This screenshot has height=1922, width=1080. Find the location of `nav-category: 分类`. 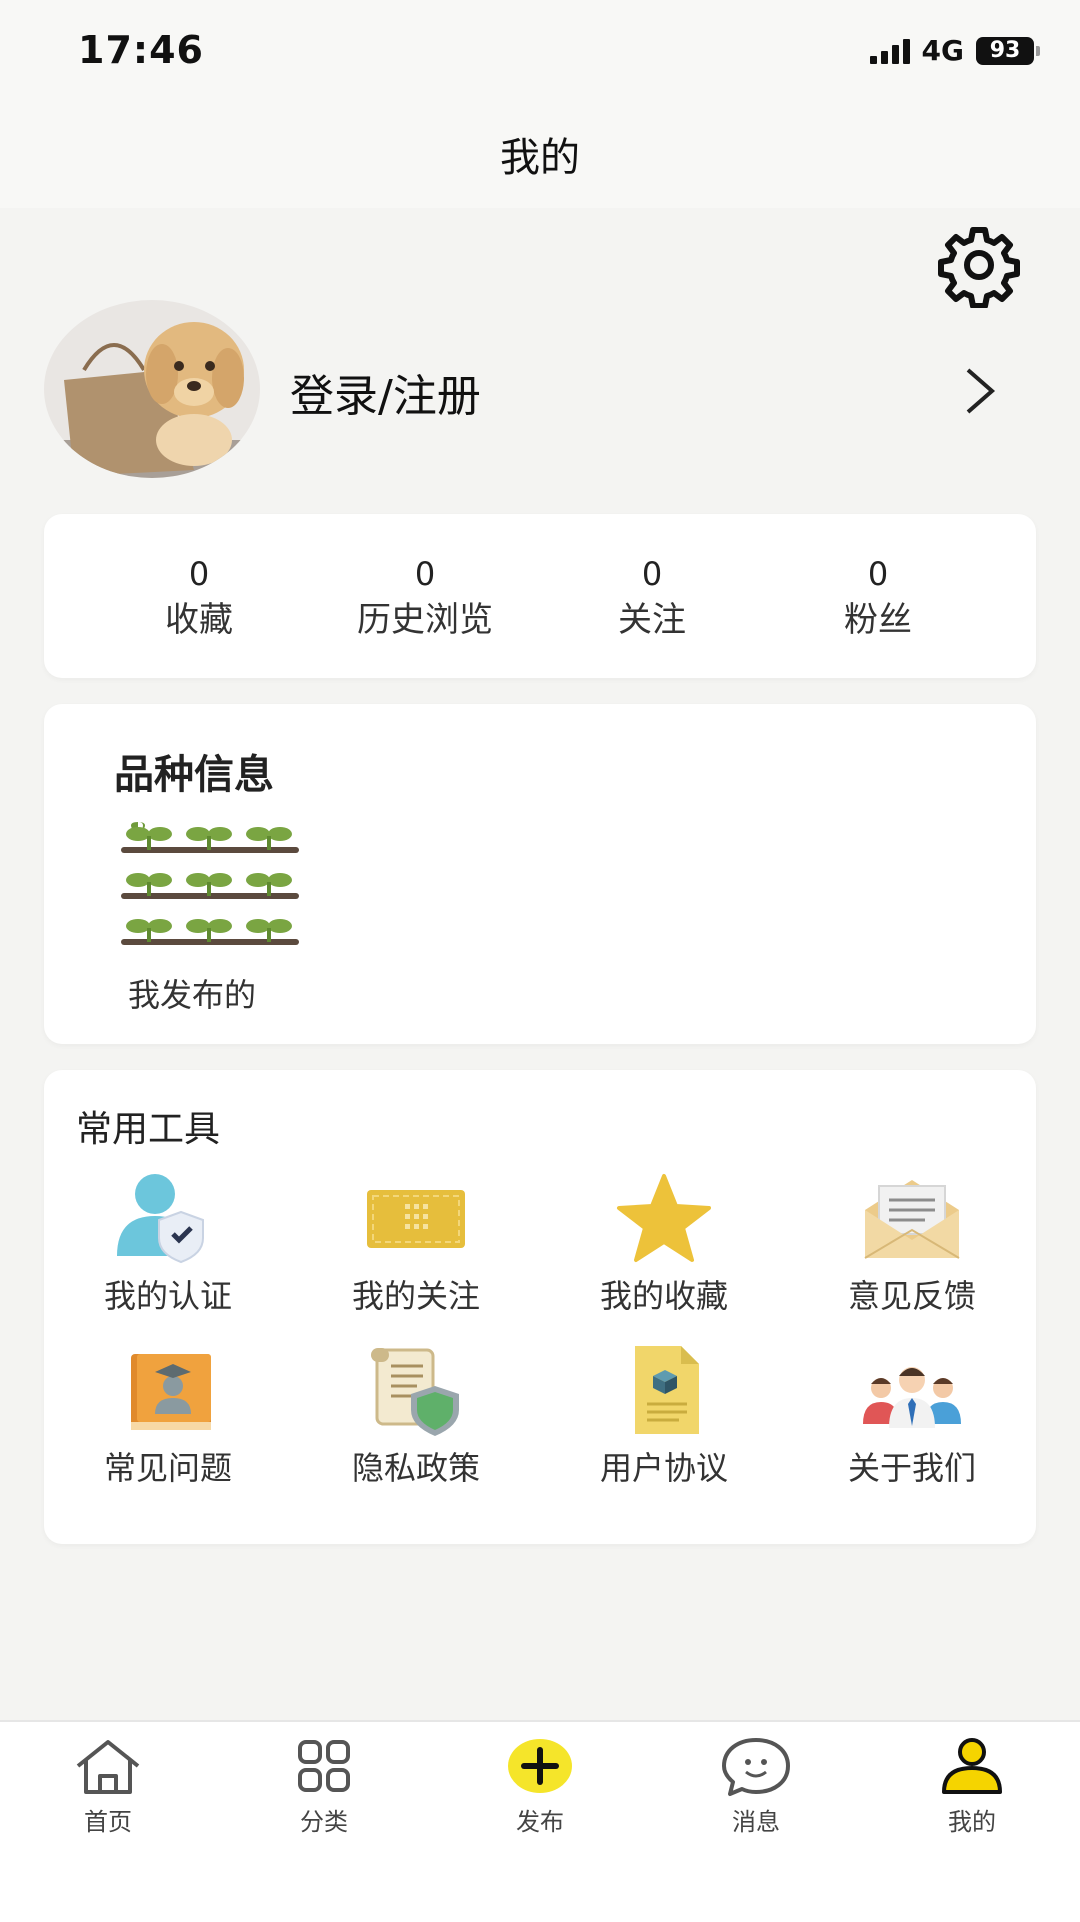

nav-category: 分类 is located at coordinates (324, 1786).